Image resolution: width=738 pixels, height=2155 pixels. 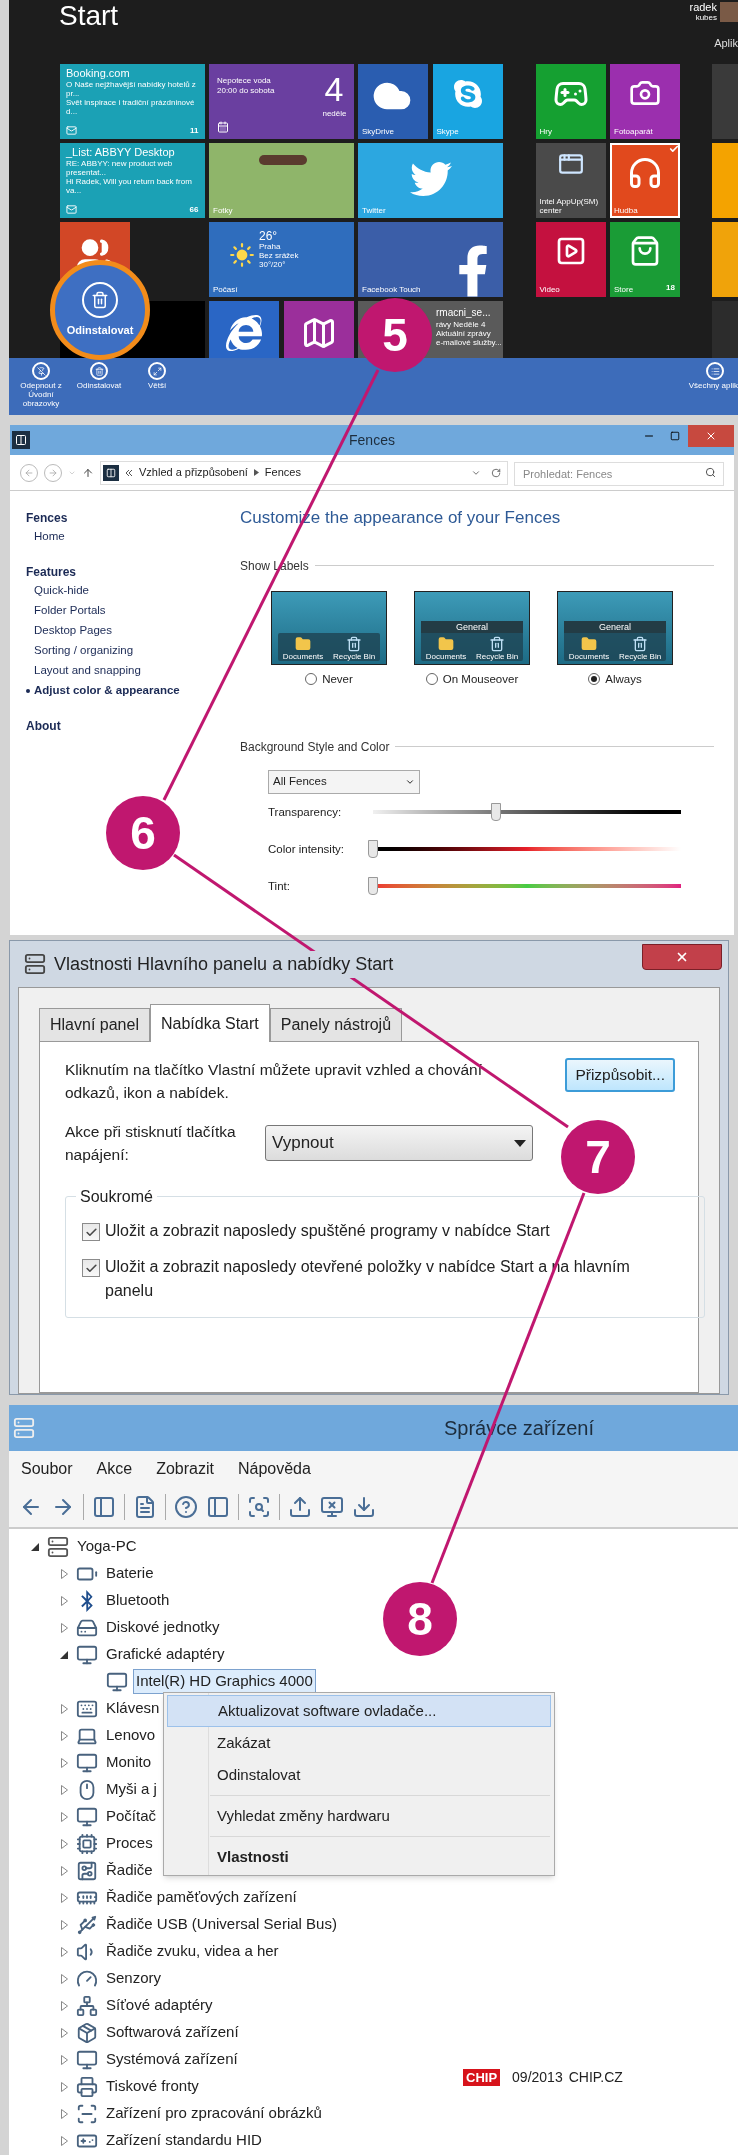 What do you see at coordinates (214, 2113) in the screenshot?
I see `tree-item: Zařízení pro zpracování obrázků` at bounding box center [214, 2113].